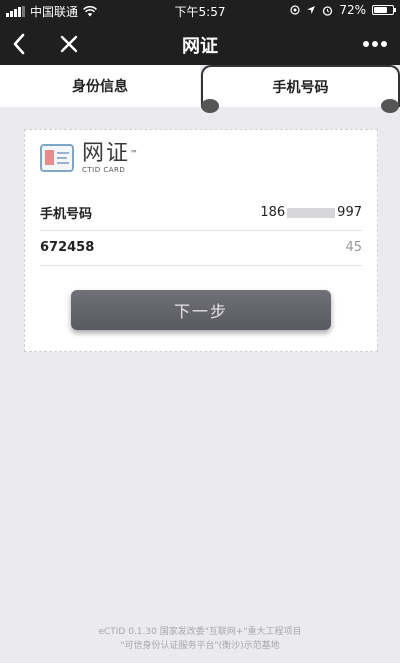 The width and height of the screenshot is (400, 663). Describe the element at coordinates (104, 170) in the screenshot. I see `logo-subtitle: CTID CARD` at that location.